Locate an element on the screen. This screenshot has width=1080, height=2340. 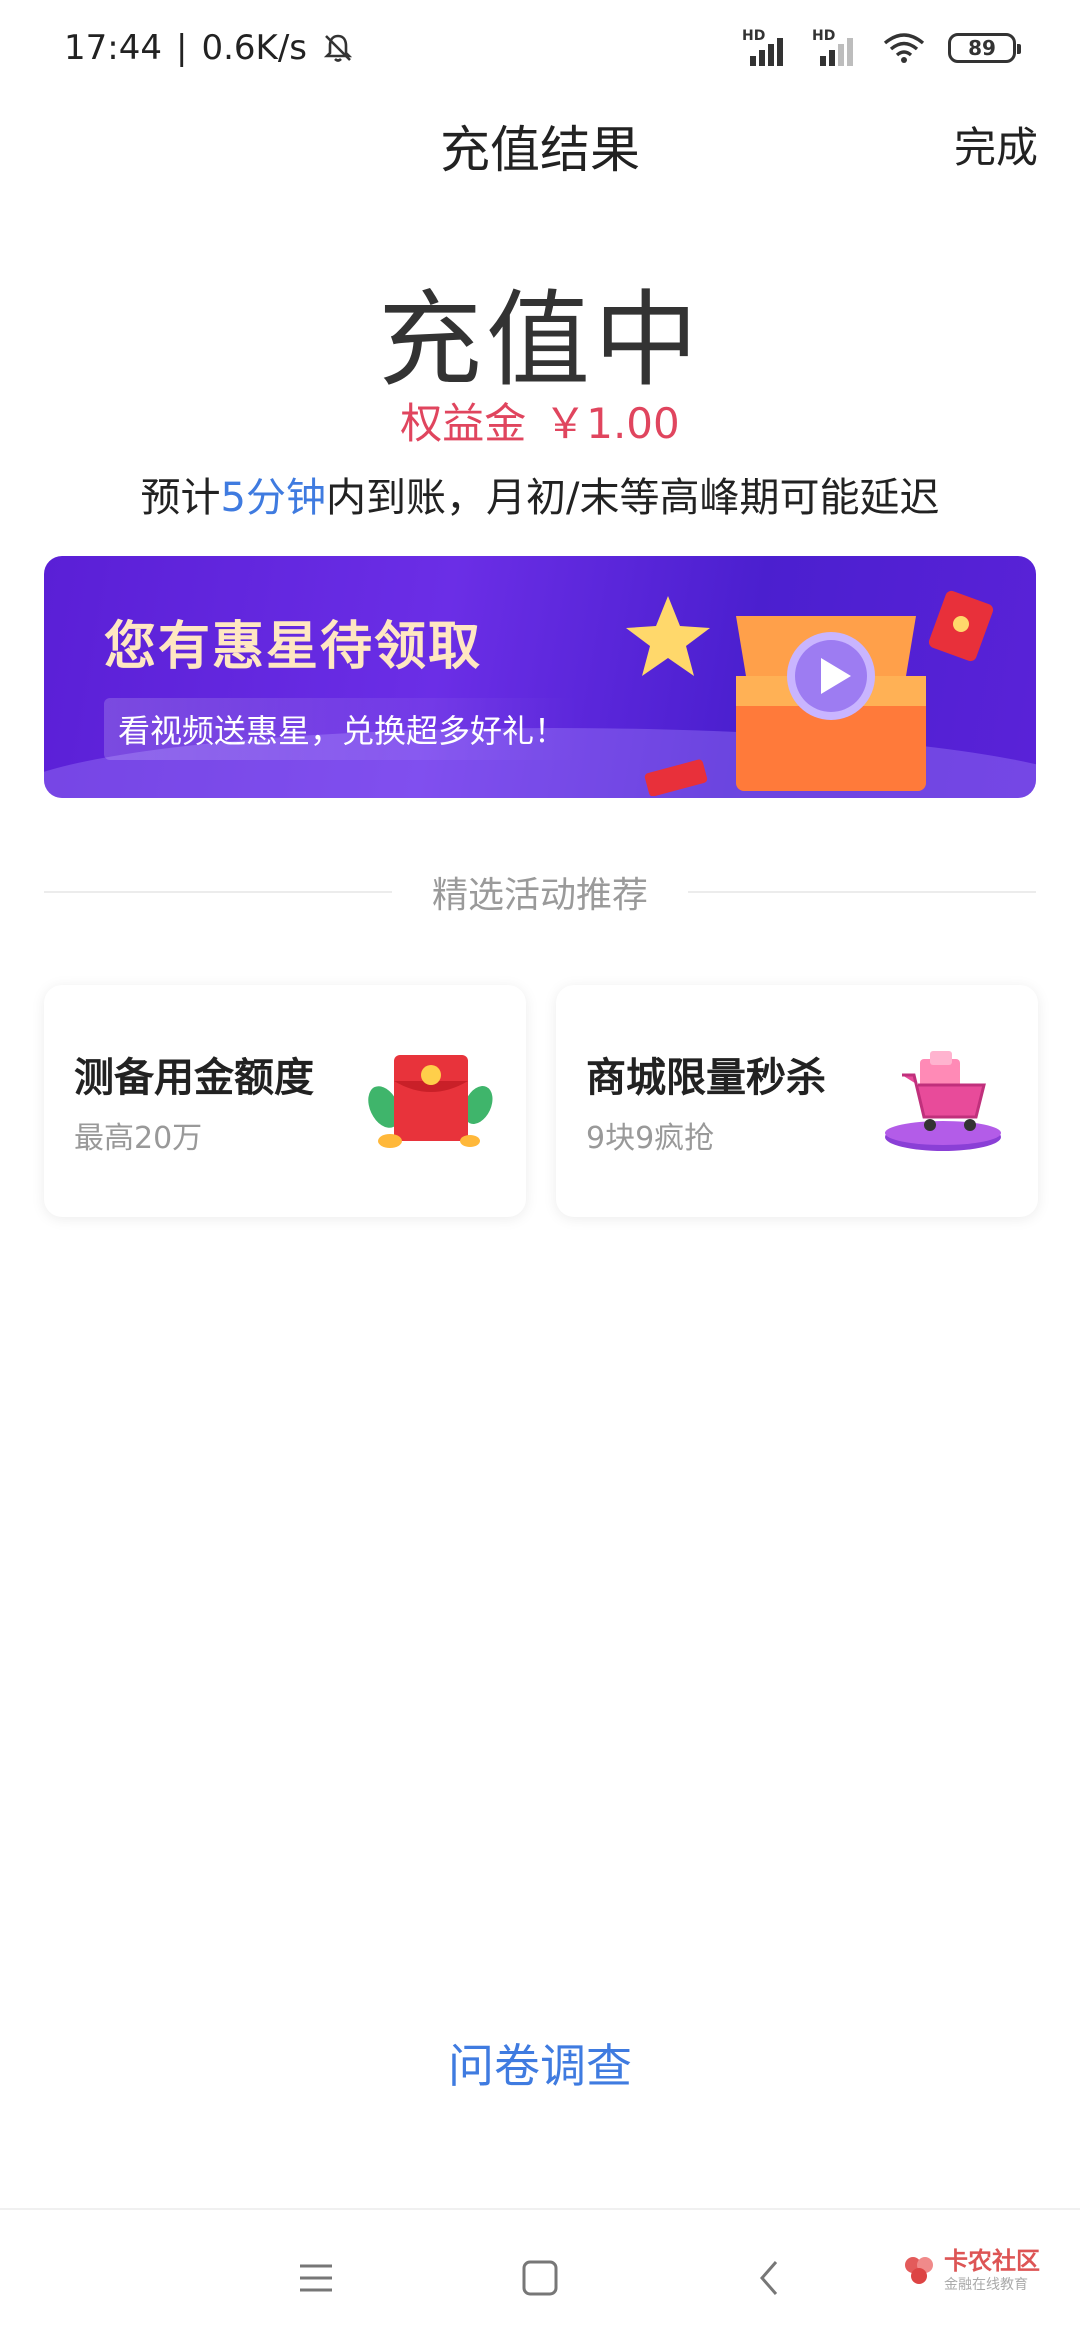
banner-subtitle: 看视频送惠星，兑换超多好礼！ is located at coordinates (342, 729).